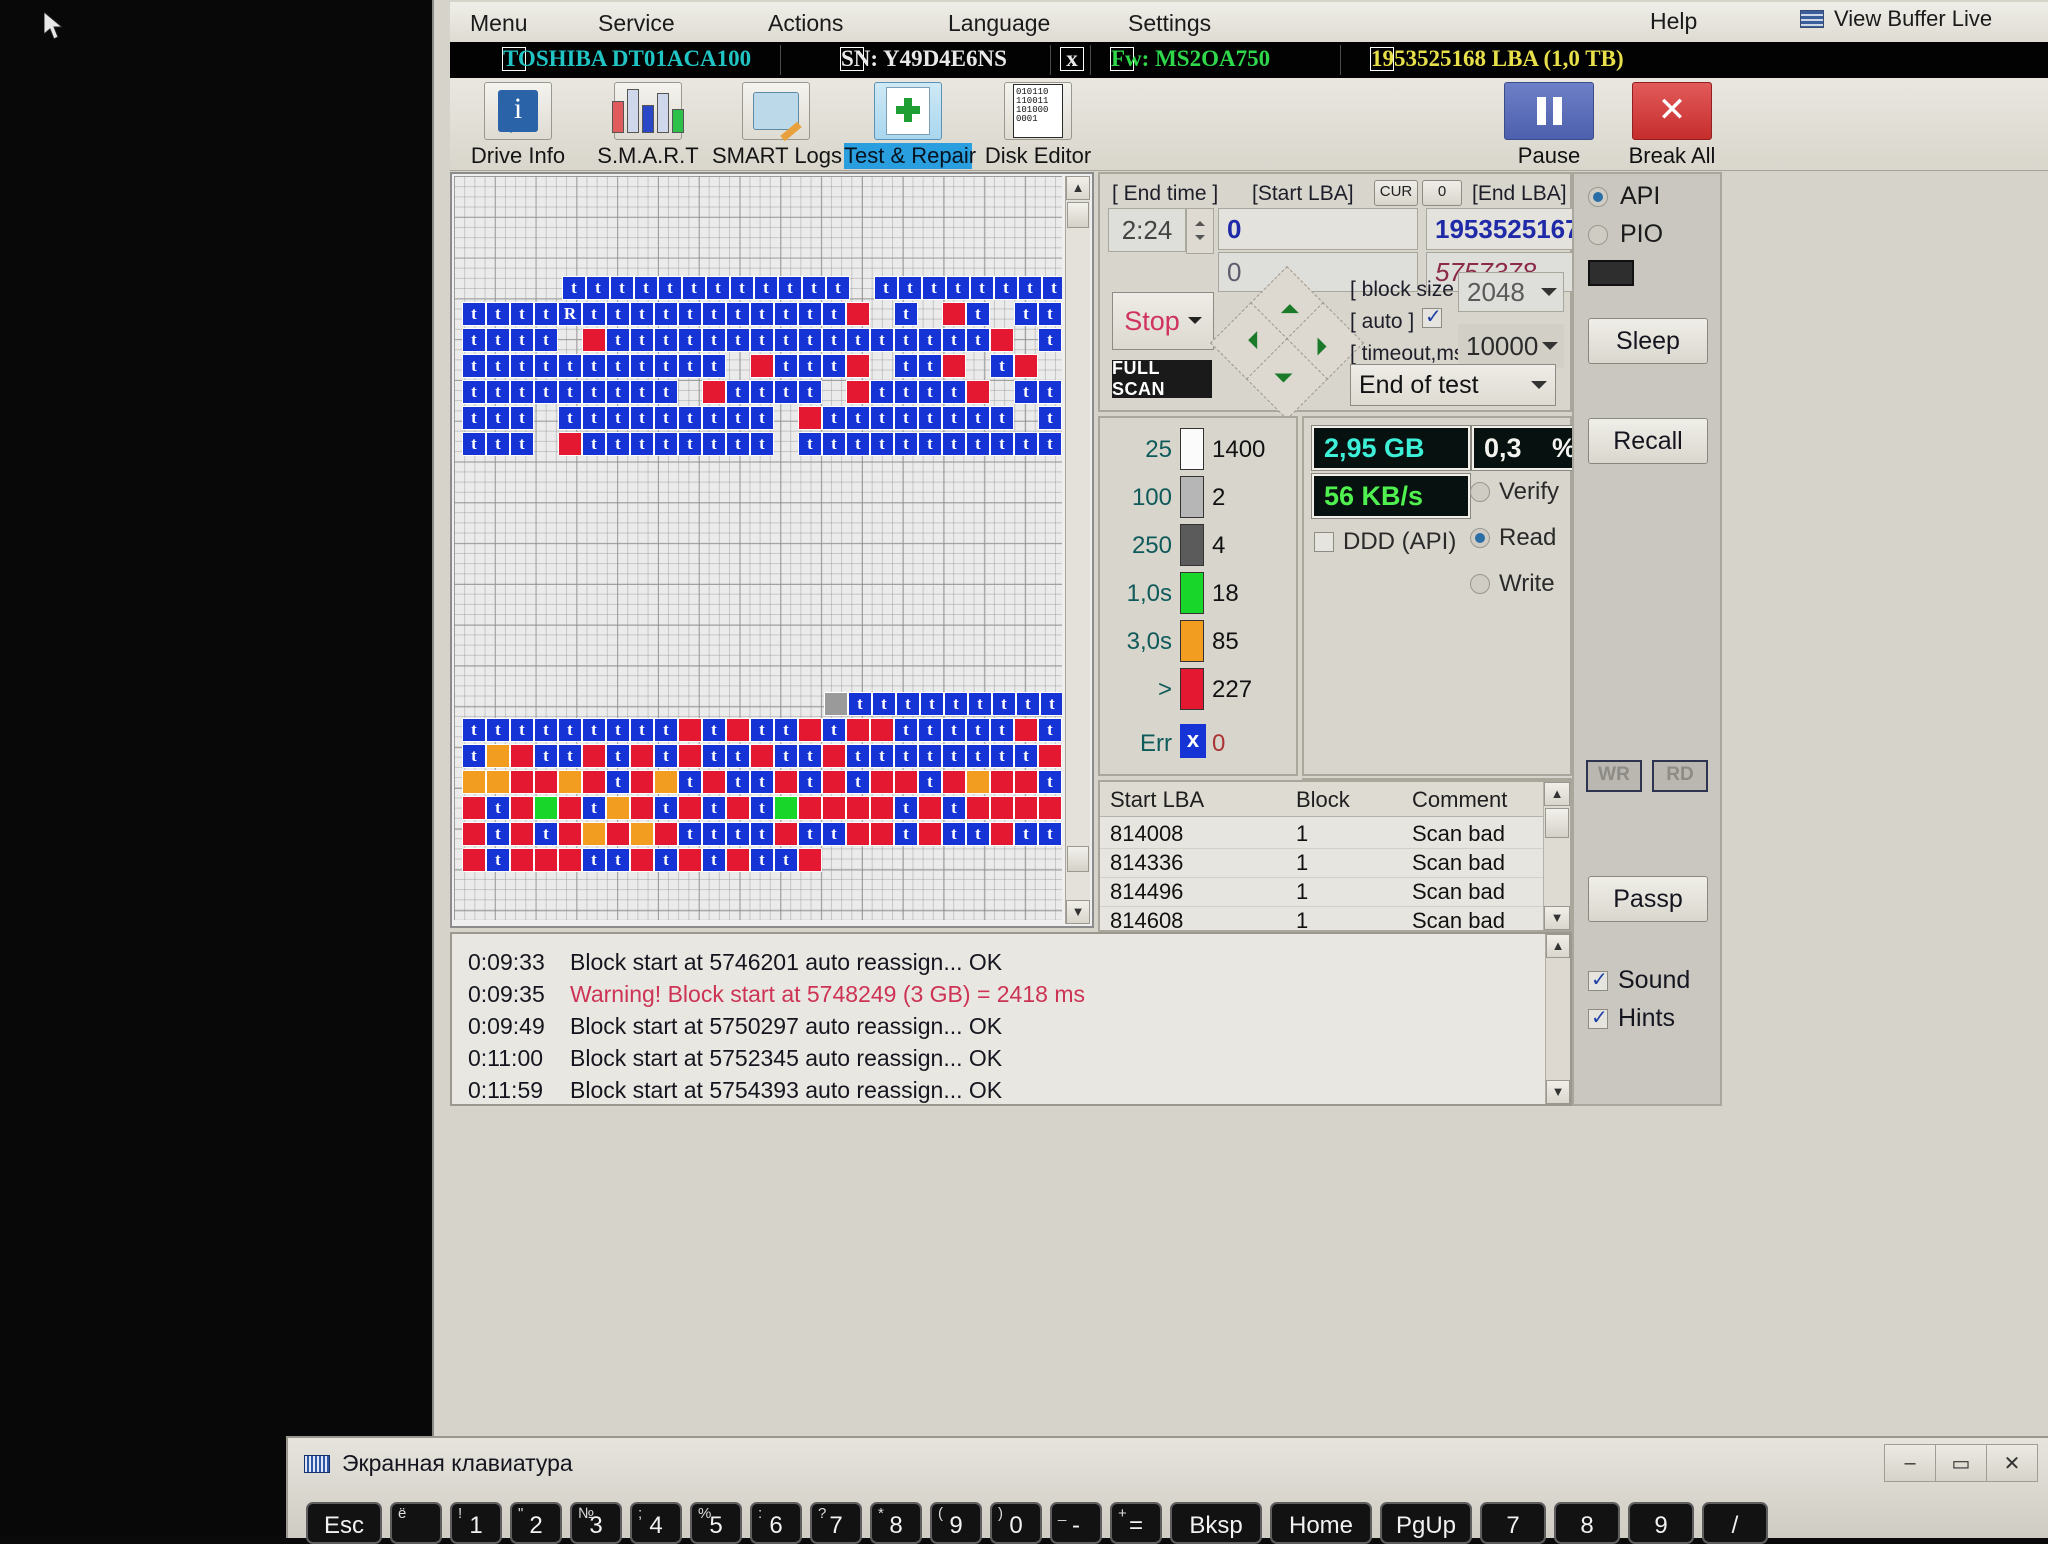  I want to click on osk-key: (9, so click(956, 1523).